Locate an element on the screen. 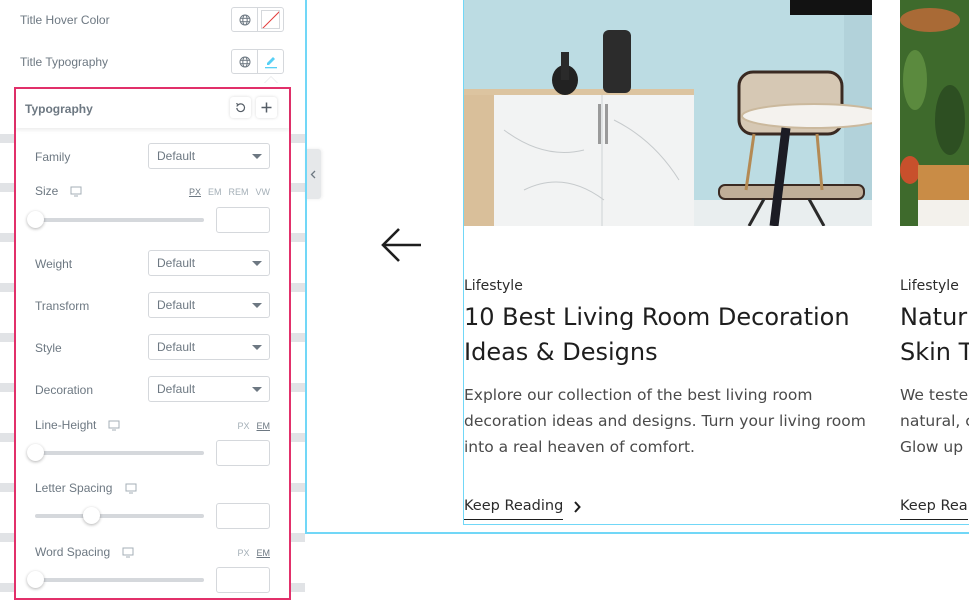 Image resolution: width=969 pixels, height=600 pixels. post-title-line: Natur is located at coordinates (934, 317).